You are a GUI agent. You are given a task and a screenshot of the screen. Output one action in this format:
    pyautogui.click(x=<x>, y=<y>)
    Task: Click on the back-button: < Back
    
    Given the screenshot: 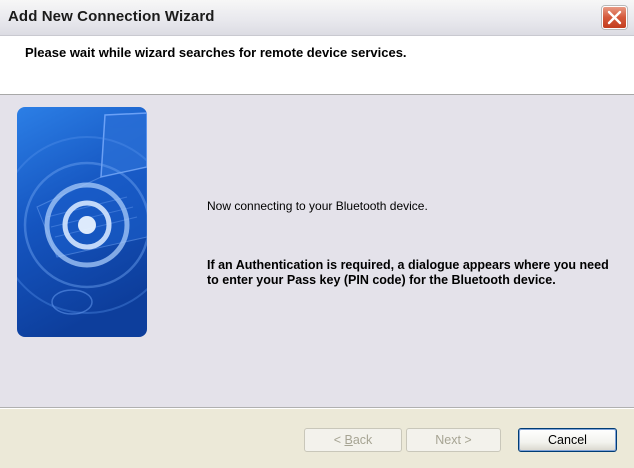 What is the action you would take?
    pyautogui.click(x=353, y=440)
    